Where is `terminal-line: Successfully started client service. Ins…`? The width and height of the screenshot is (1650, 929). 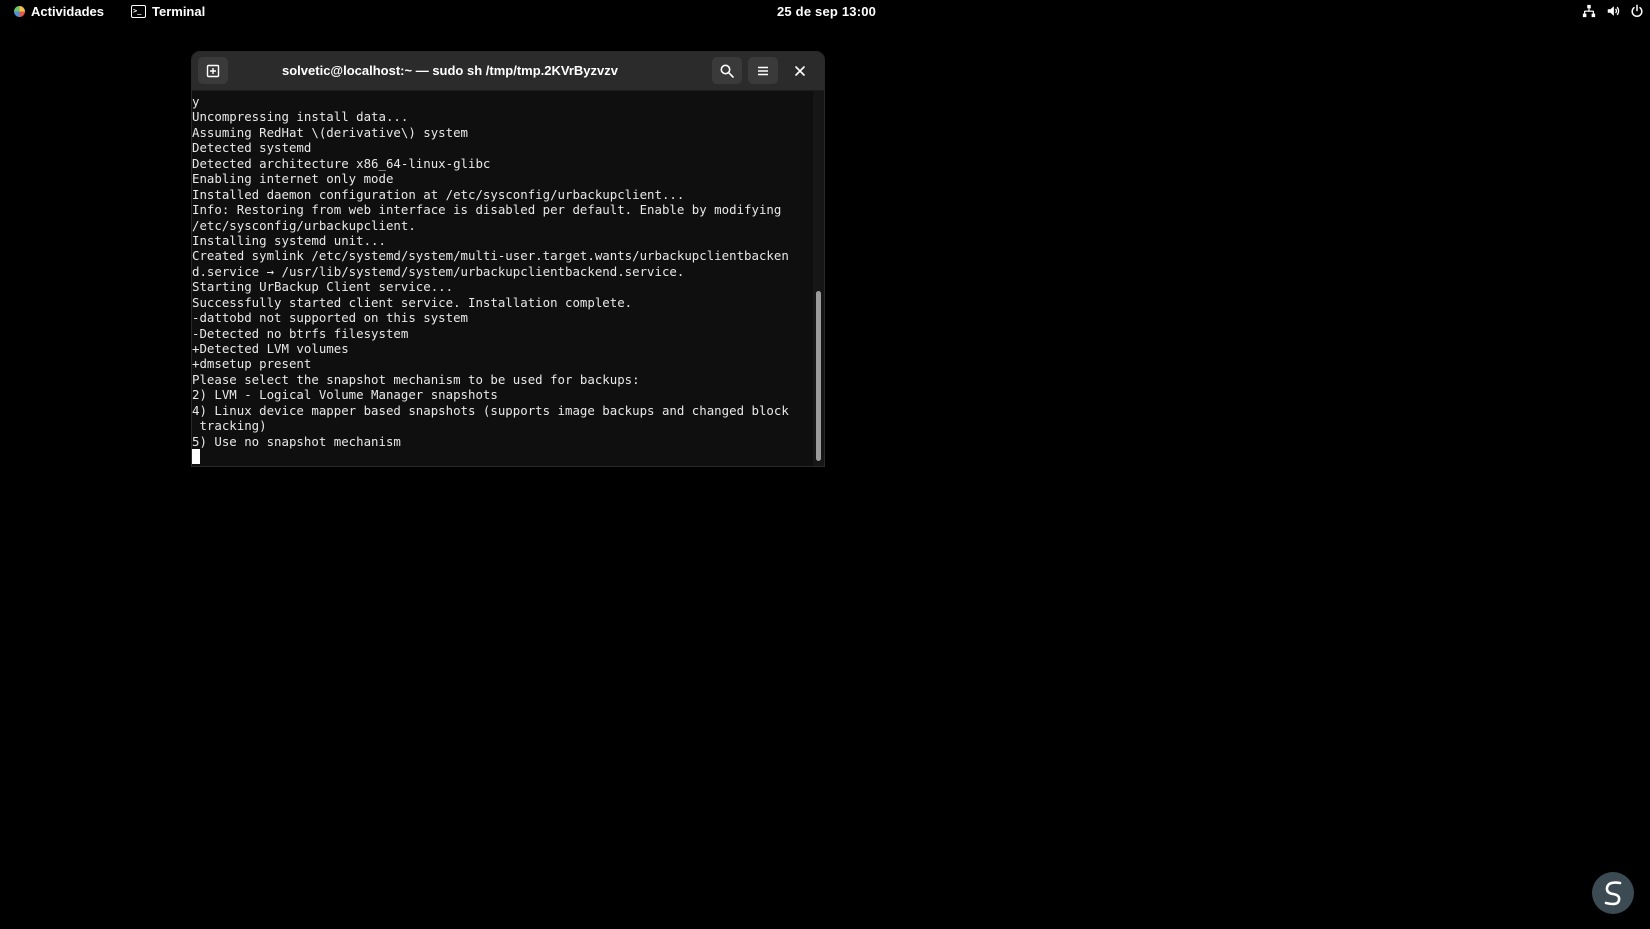
terminal-line: Successfully started client service. Ins… is located at coordinates (412, 302).